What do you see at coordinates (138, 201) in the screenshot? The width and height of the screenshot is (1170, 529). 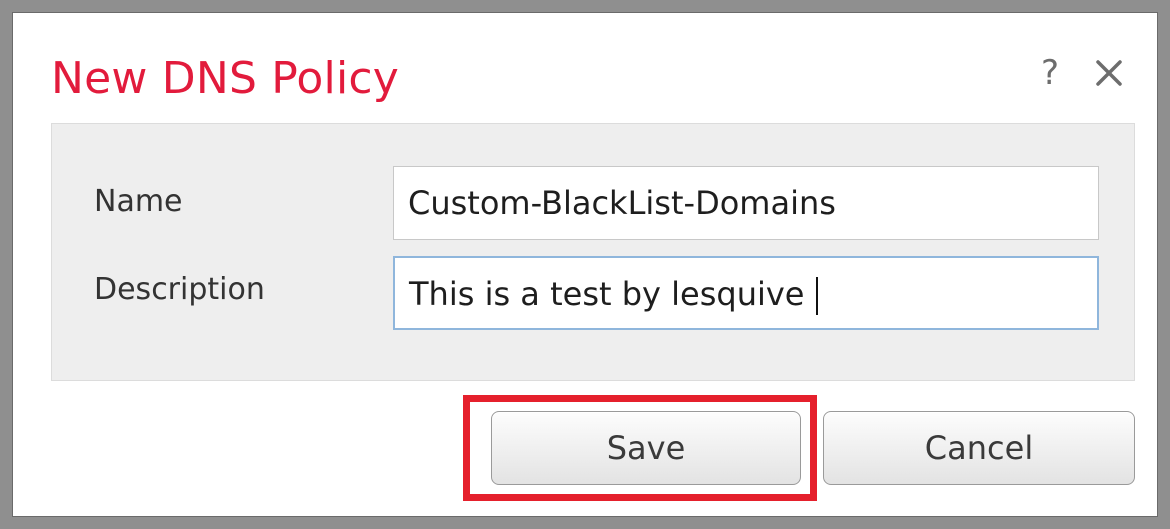 I see `name-label: Name` at bounding box center [138, 201].